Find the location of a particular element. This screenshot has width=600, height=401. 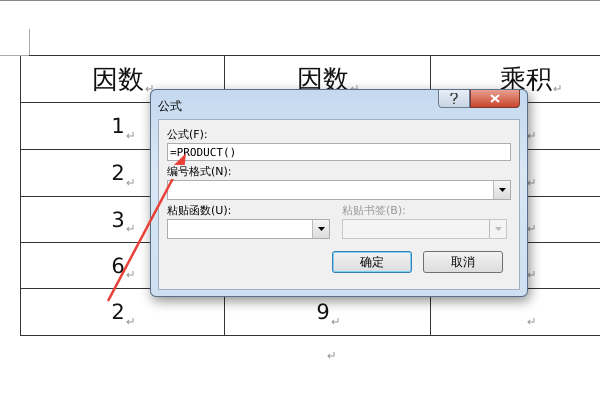

close-button is located at coordinates (495, 99).